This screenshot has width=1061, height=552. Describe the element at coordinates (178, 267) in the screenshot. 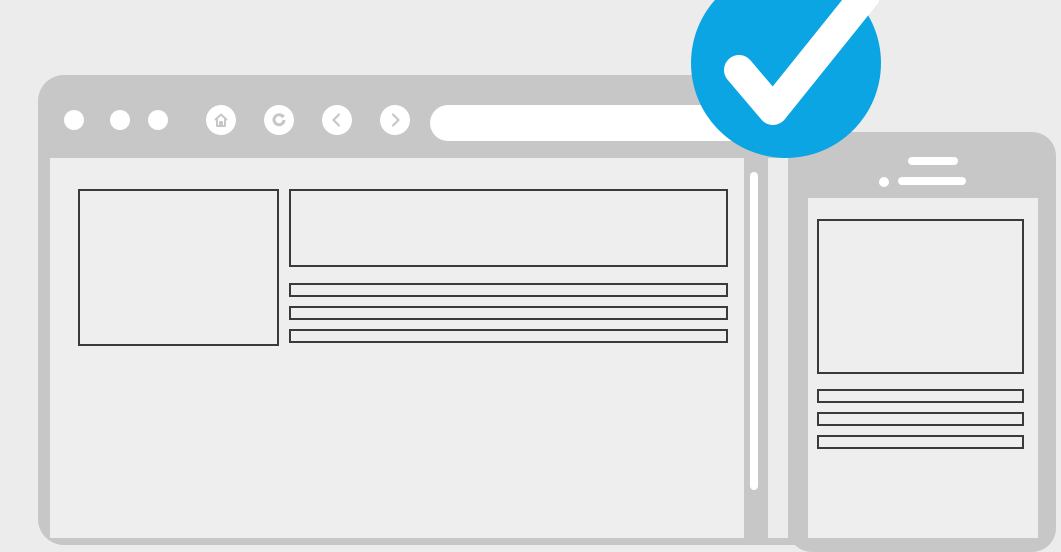

I see `image-placeholder` at that location.